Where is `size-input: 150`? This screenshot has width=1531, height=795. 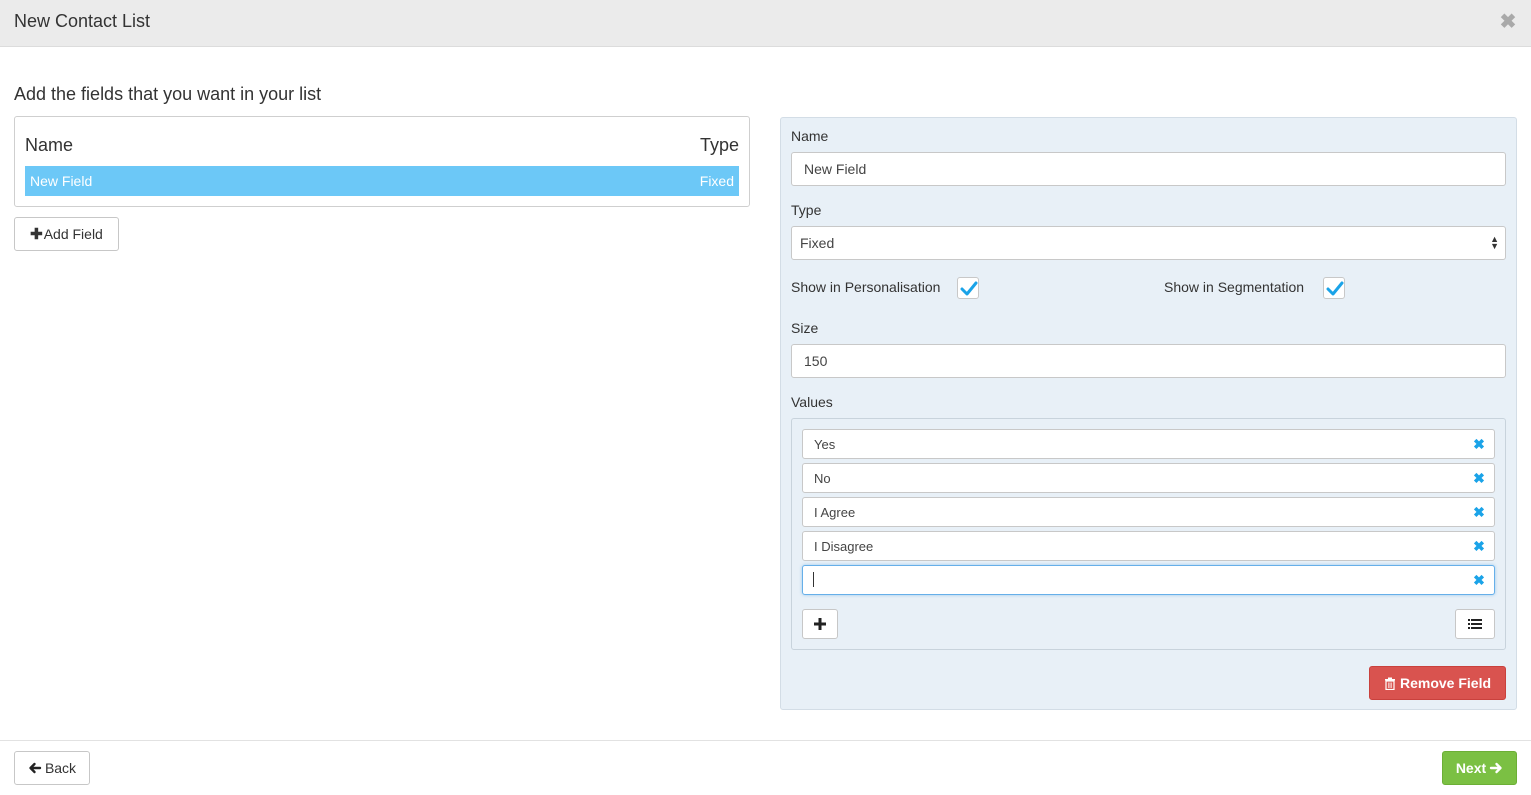 size-input: 150 is located at coordinates (1148, 361).